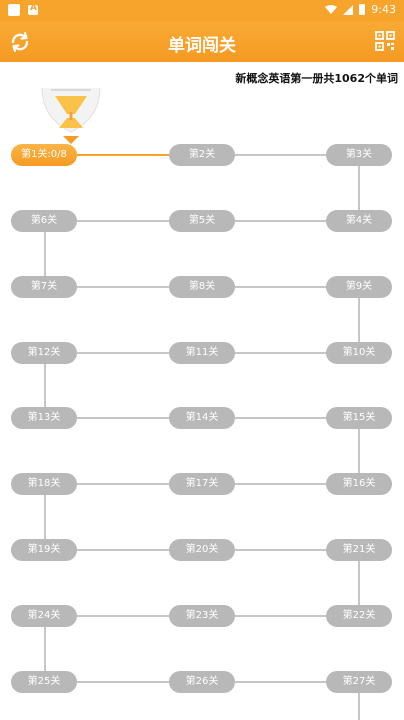 This screenshot has width=404, height=720. What do you see at coordinates (359, 353) in the screenshot?
I see `level-button-10: 第10关` at bounding box center [359, 353].